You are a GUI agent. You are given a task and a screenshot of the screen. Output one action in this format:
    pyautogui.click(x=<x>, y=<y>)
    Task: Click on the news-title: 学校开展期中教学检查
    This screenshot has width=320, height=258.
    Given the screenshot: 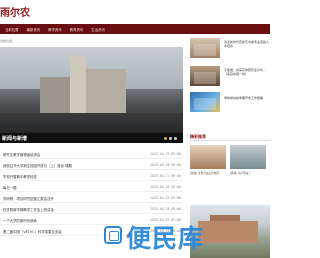 What is the action you would take?
    pyautogui.click(x=68, y=176)
    